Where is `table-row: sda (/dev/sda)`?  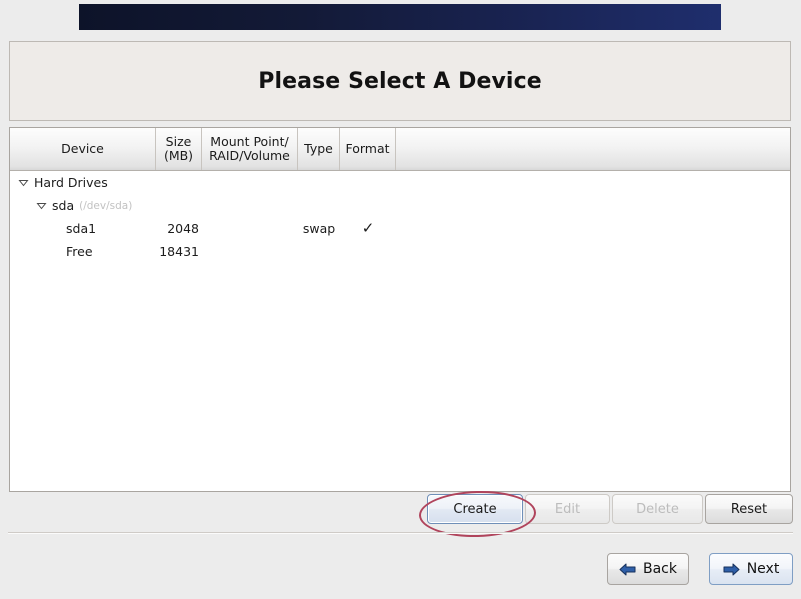 table-row: sda (/dev/sda) is located at coordinates (400, 205).